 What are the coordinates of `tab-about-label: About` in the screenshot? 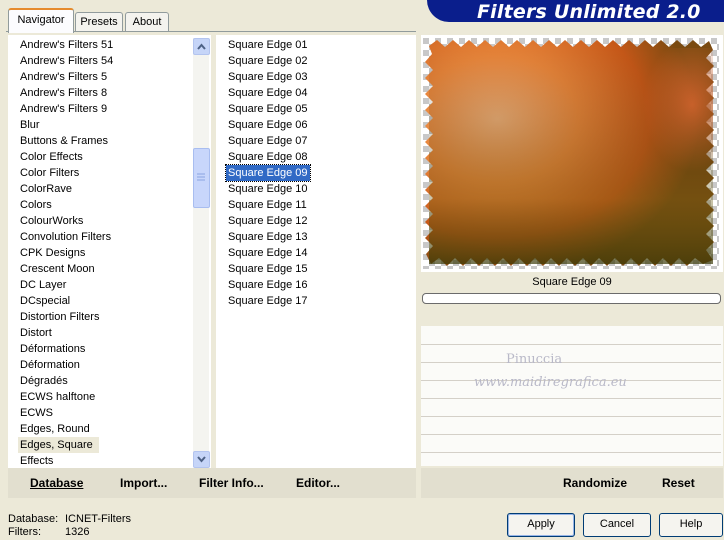 It's located at (147, 22).